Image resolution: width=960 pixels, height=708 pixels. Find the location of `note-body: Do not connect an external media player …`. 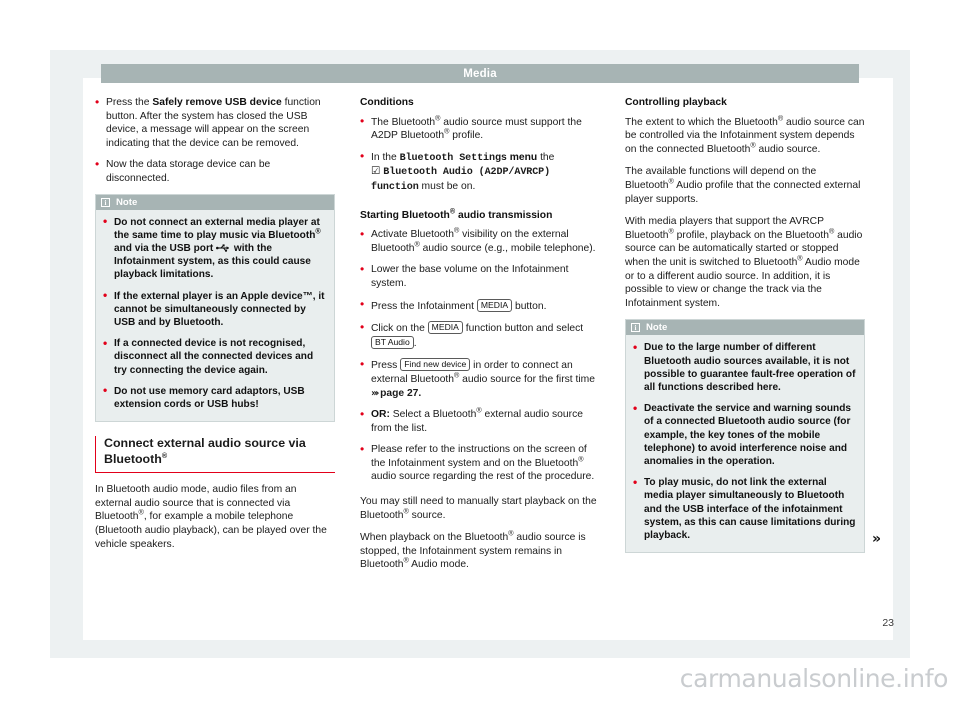

note-body: Do not connect an external media player … is located at coordinates (215, 316).